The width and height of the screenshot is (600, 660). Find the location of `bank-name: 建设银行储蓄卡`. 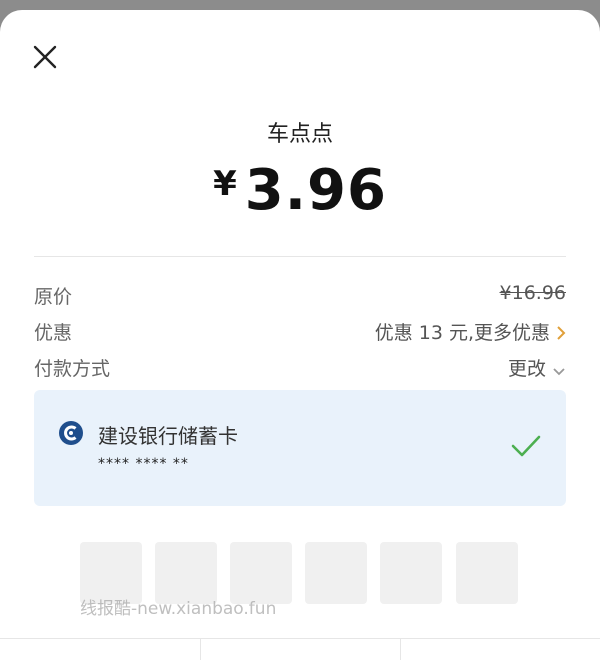

bank-name: 建设银行储蓄卡 is located at coordinates (168, 436).